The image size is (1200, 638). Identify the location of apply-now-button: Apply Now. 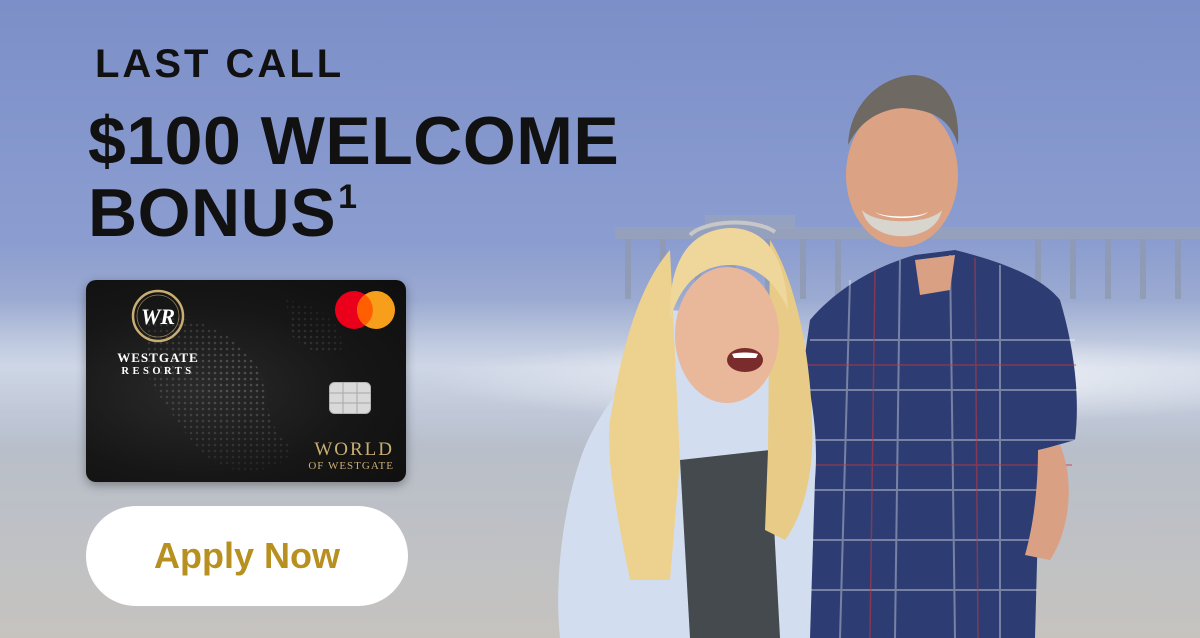
(247, 556).